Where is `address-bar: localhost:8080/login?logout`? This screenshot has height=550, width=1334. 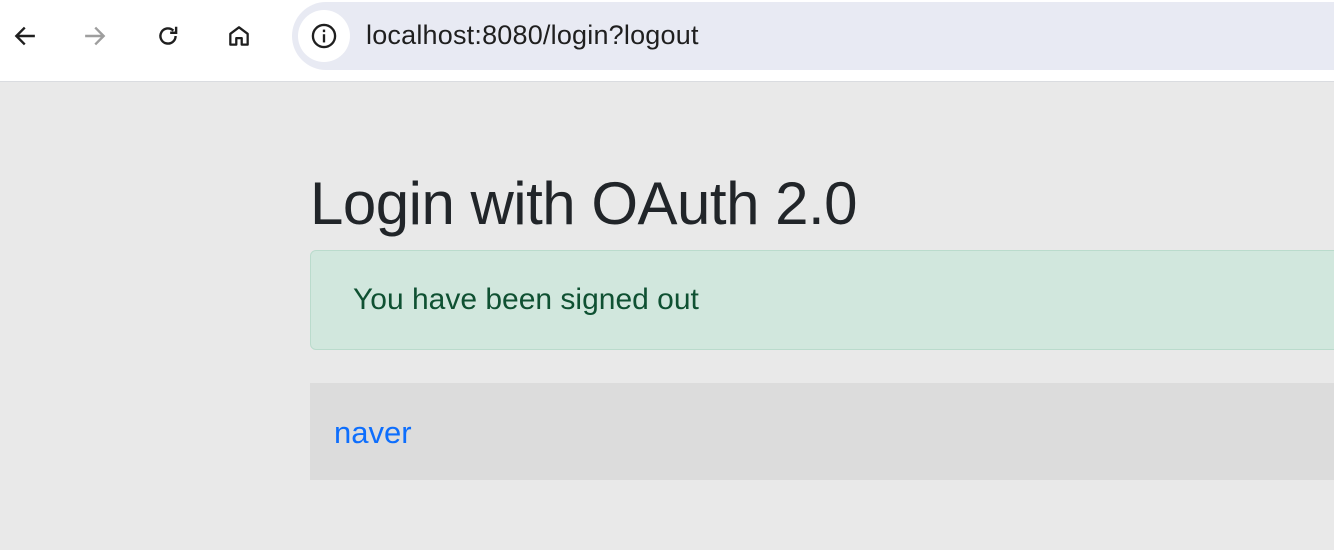 address-bar: localhost:8080/login?logout is located at coordinates (813, 36).